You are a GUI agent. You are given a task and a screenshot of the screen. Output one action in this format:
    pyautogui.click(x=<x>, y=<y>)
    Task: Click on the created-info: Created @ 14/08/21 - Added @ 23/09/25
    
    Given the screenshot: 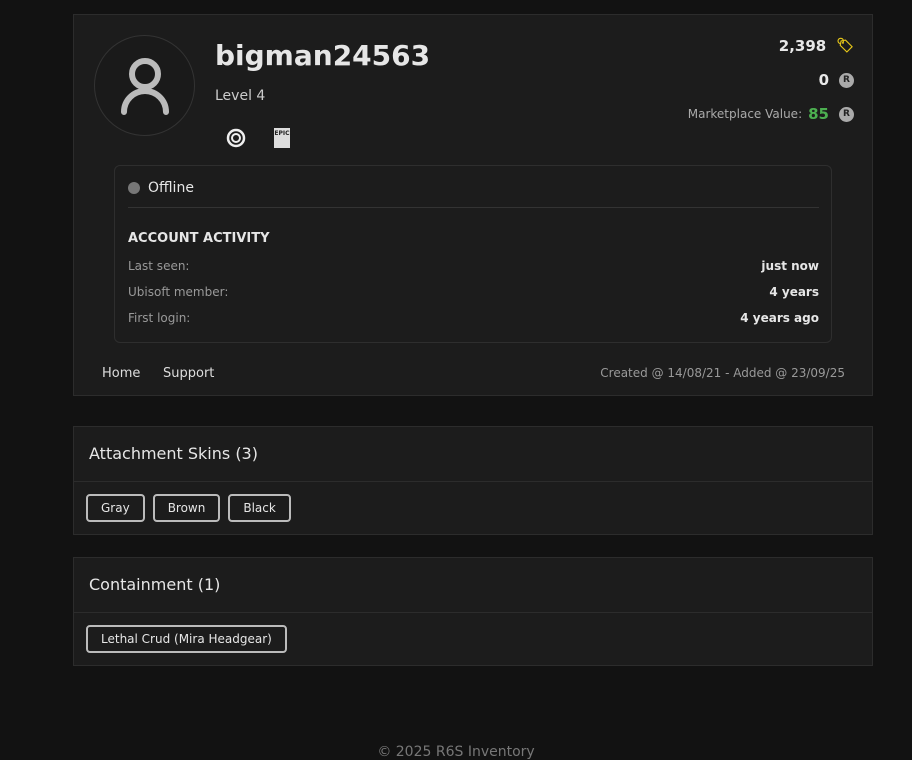 What is the action you would take?
    pyautogui.click(x=722, y=373)
    